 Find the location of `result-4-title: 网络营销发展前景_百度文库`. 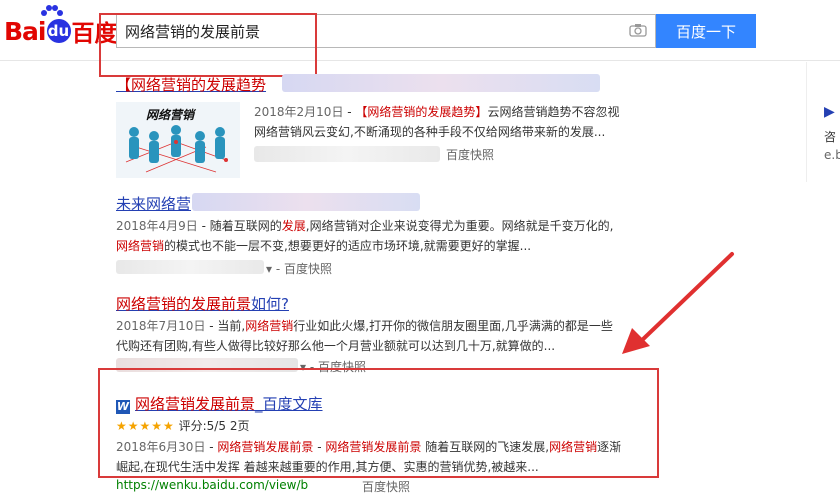

result-4-title: 网络营销发展前景_百度文库 is located at coordinates (229, 404).